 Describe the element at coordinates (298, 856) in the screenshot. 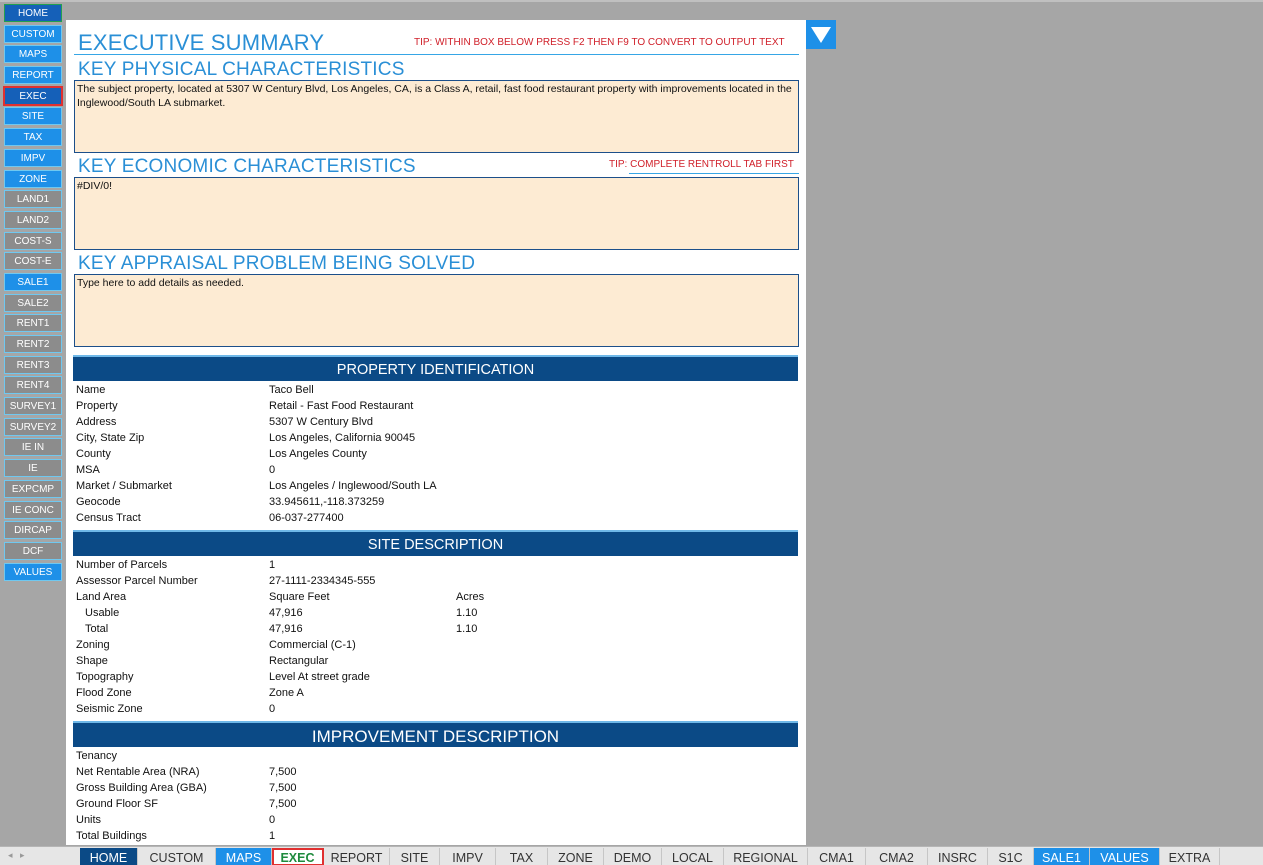

I see `tab-exec: EXEC` at that location.